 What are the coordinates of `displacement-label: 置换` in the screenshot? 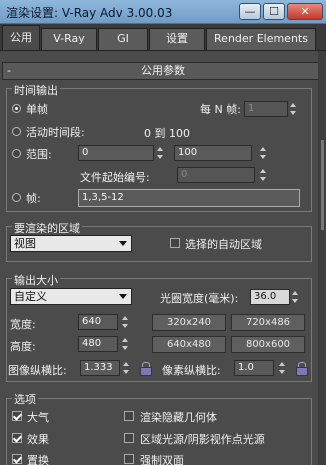 It's located at (38, 459).